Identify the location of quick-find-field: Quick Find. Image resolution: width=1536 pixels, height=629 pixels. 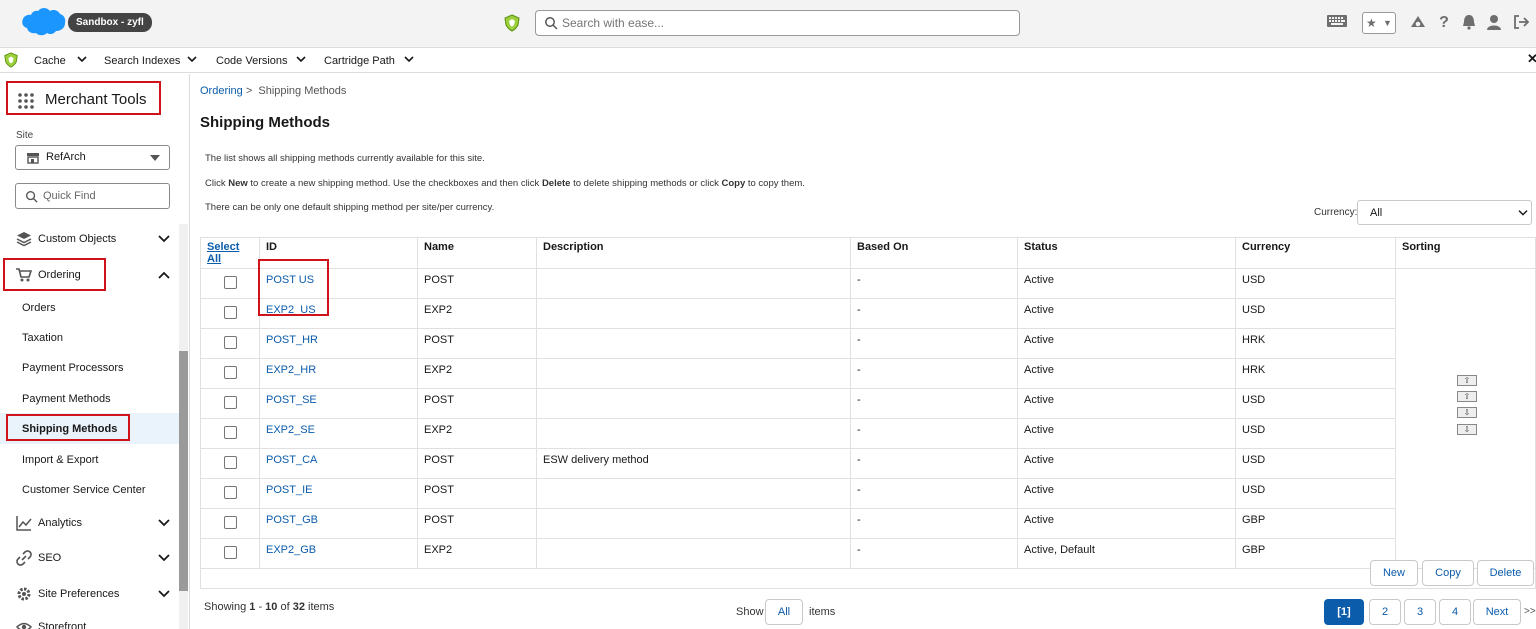
(92, 196).